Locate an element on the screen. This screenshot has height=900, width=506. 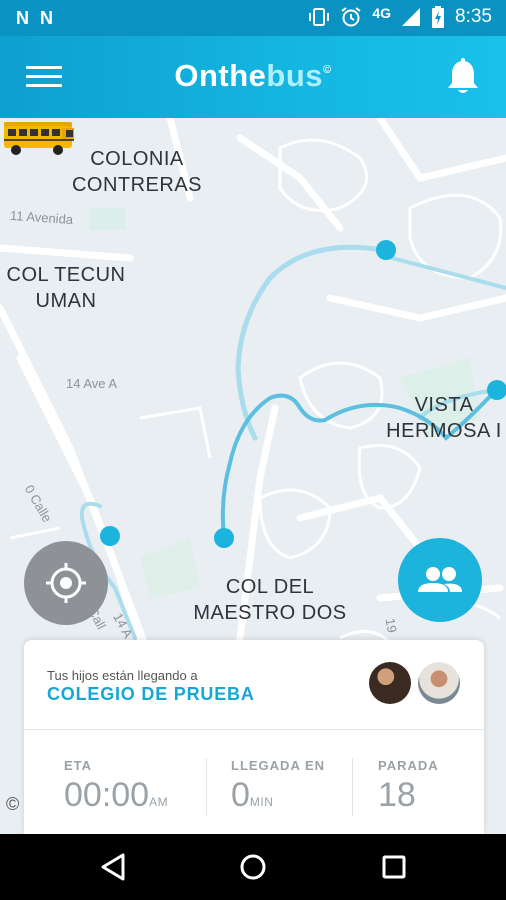
map-label-col-del-maestro: COL DEL MAESTRO DOS is located at coordinates (270, 600).